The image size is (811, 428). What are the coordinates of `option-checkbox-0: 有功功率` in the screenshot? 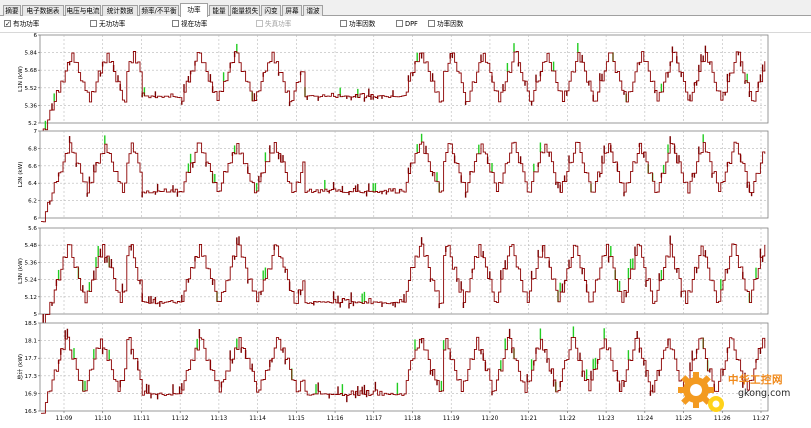 It's located at (21, 24).